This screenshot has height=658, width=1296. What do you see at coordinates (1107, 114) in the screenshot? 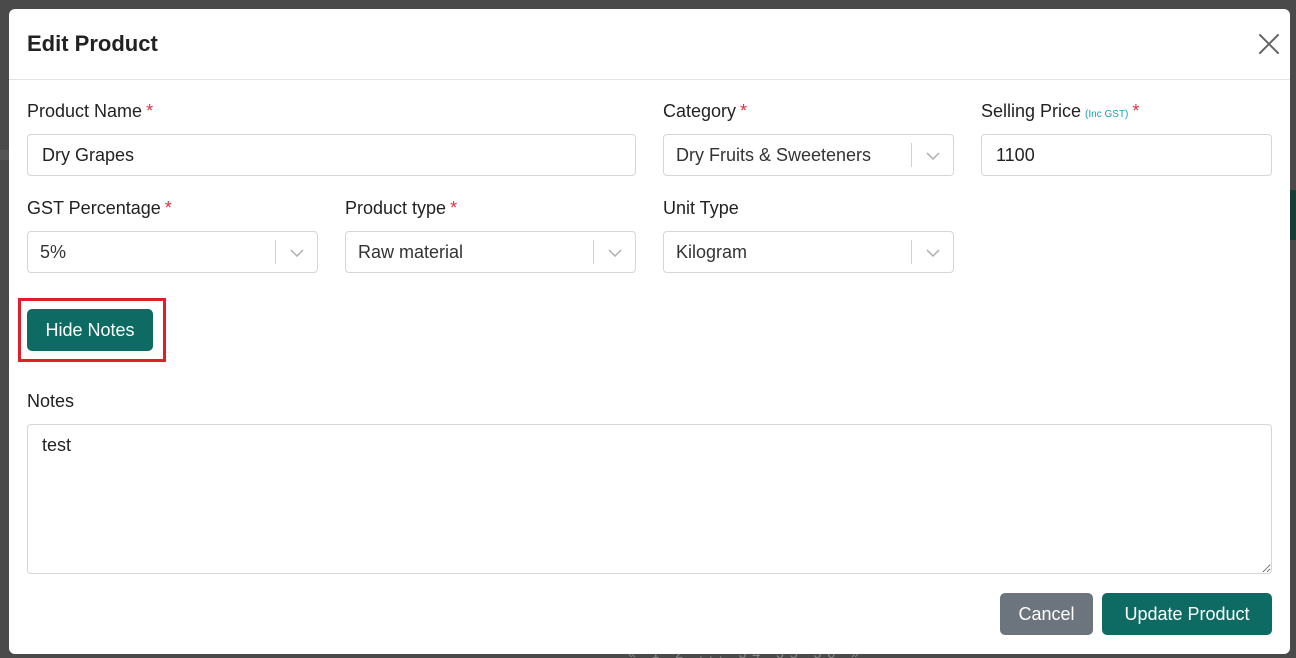
I see `inc-gst-note: (Inc GST)` at bounding box center [1107, 114].